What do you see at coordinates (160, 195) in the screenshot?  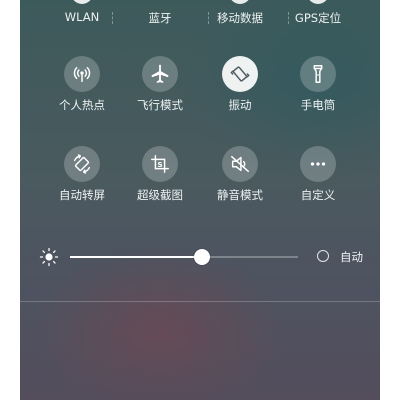 I see `tile-label: 超级截图` at bounding box center [160, 195].